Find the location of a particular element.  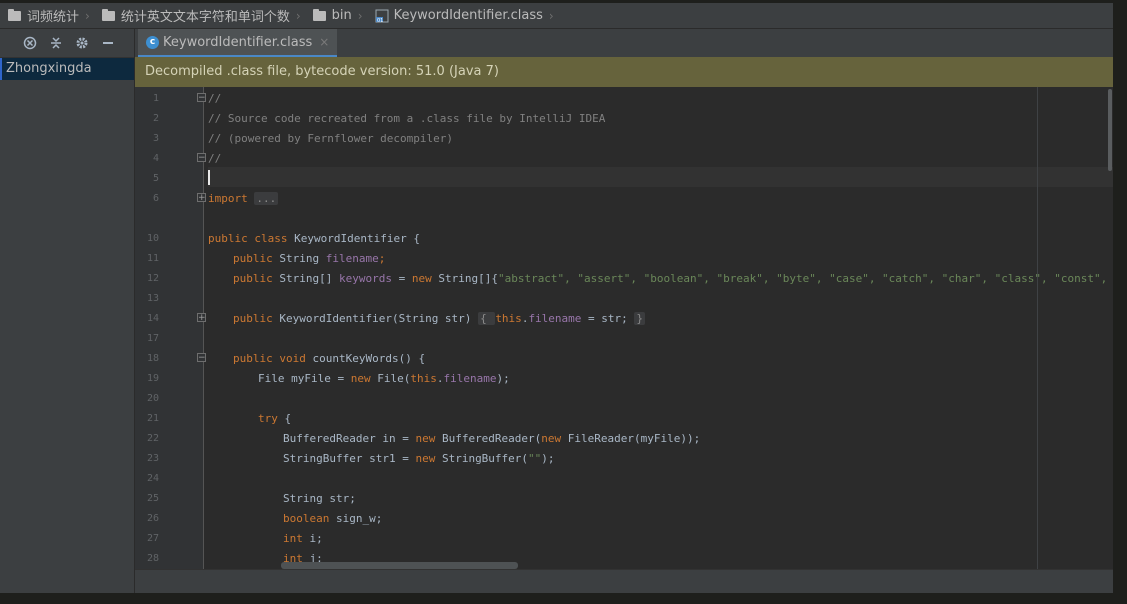

text-caret is located at coordinates (209, 177).